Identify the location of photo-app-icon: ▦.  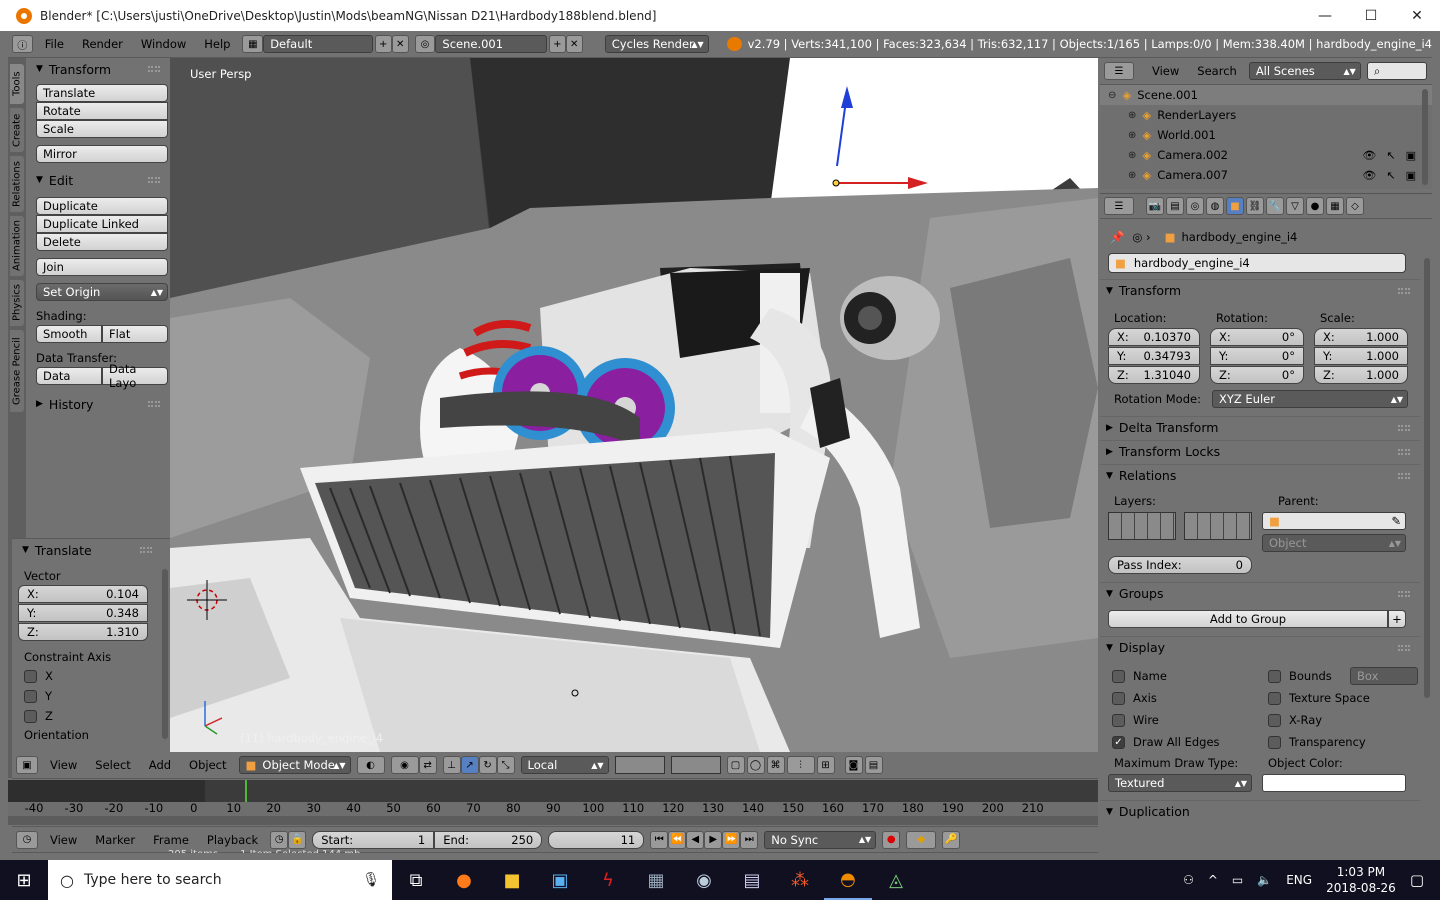
(656, 880).